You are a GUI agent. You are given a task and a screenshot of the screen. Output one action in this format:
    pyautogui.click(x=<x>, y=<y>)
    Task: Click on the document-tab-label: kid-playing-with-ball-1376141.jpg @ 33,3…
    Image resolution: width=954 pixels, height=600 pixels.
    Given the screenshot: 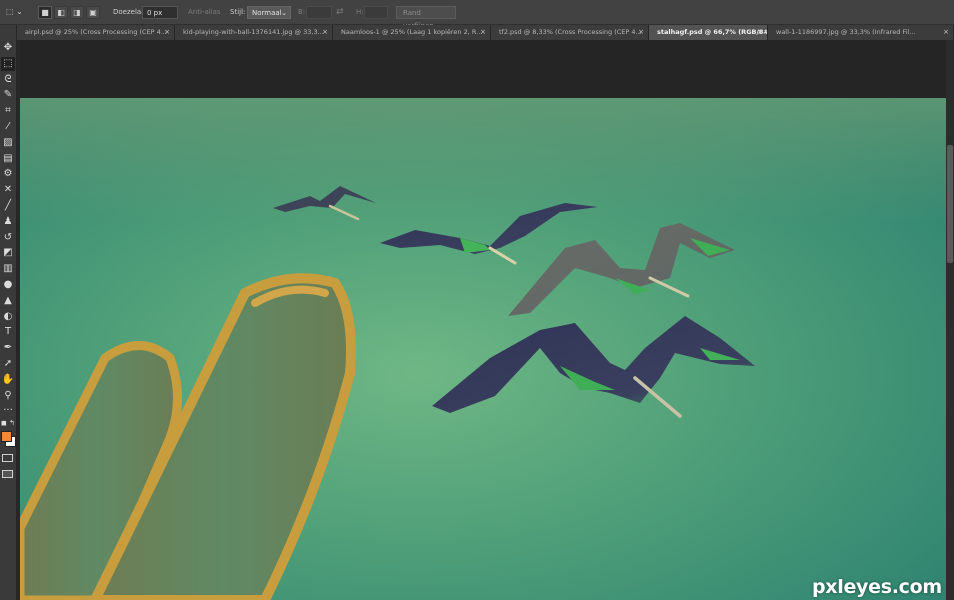 What is the action you would take?
    pyautogui.click(x=253, y=32)
    